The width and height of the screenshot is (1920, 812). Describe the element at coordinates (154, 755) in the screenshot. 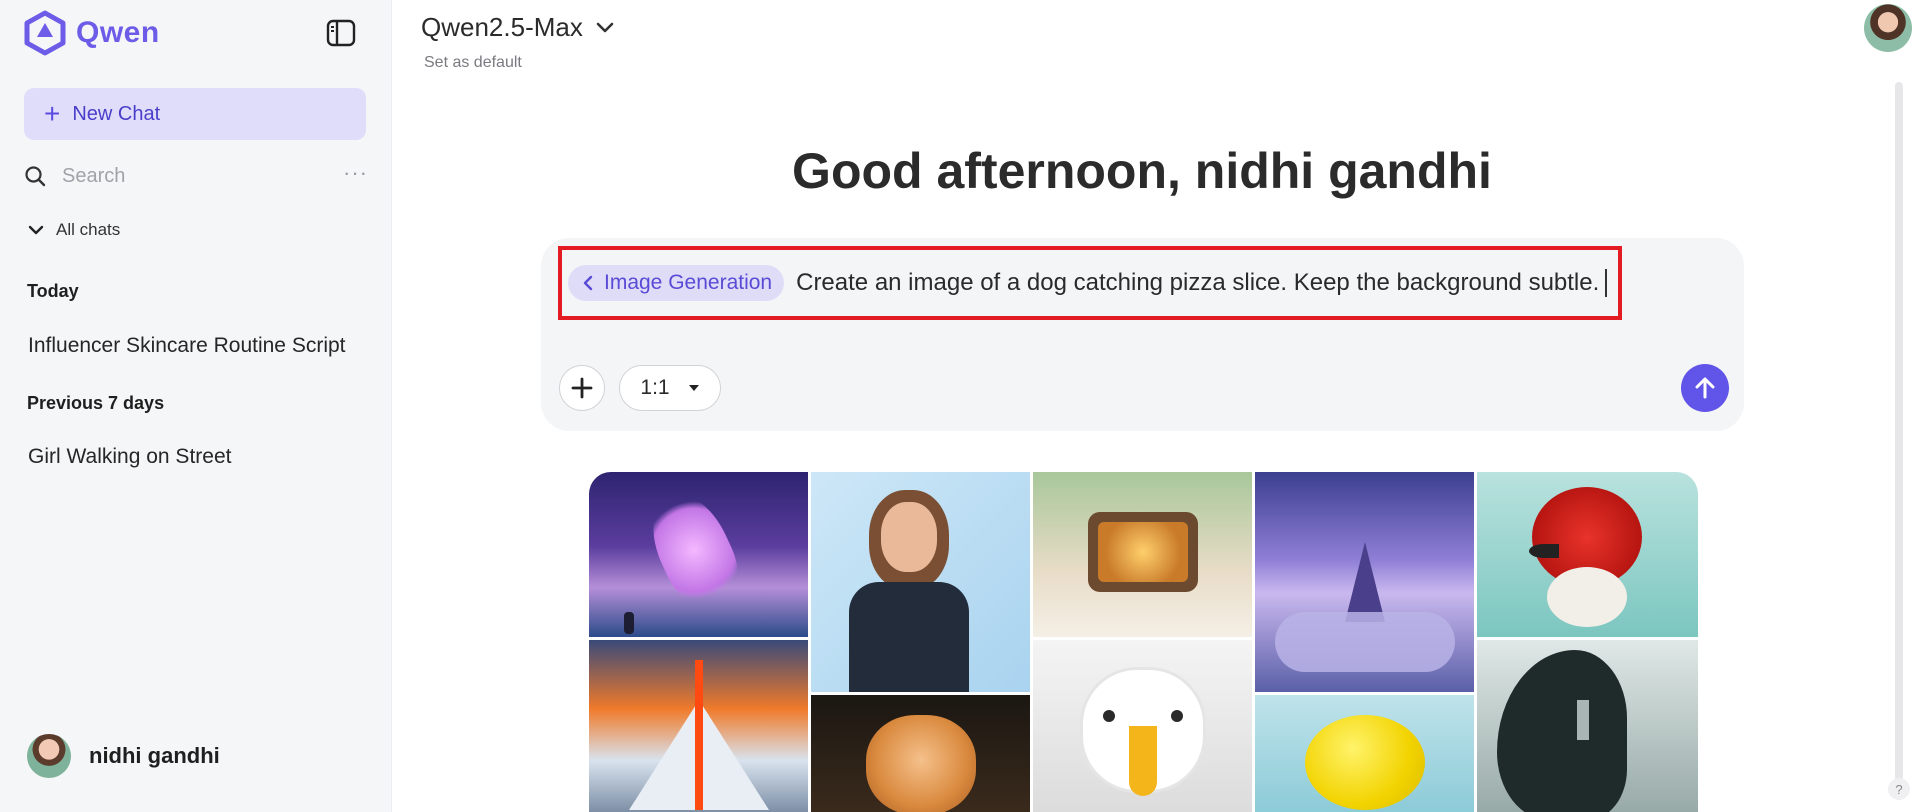

I see `user-name: nidhi gandhi` at that location.